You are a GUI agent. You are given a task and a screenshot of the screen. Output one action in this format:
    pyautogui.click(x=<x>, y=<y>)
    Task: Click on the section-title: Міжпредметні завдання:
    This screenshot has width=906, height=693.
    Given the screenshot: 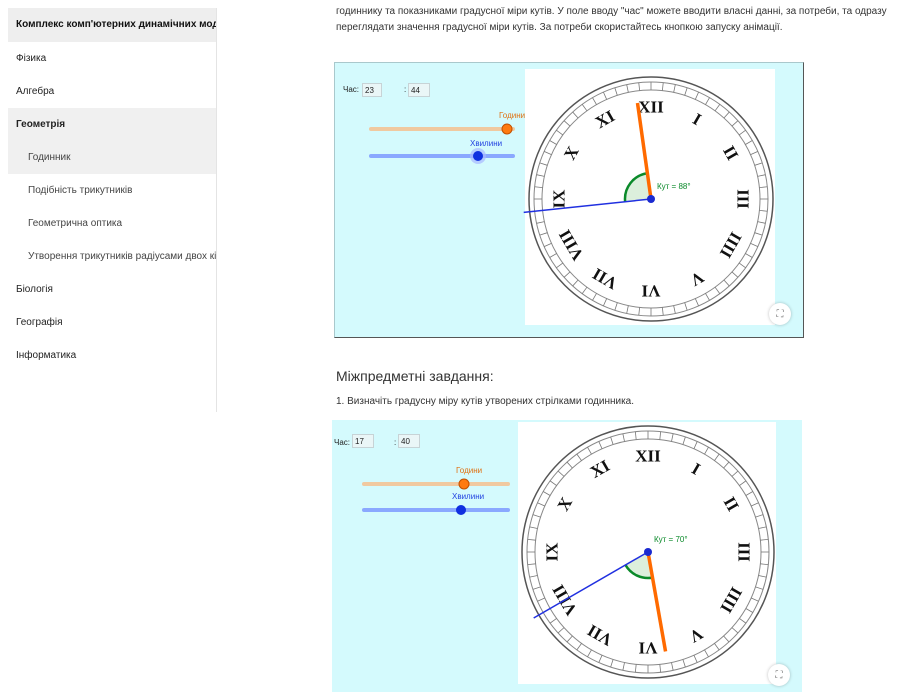 What is the action you would take?
    pyautogui.click(x=415, y=376)
    